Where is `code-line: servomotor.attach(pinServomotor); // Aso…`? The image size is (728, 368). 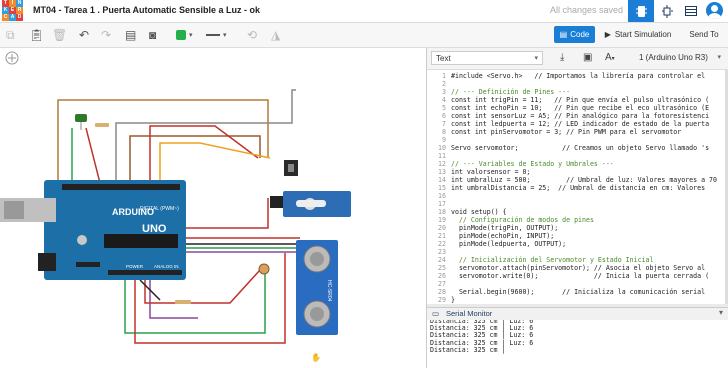
code-line: servomotor.attach(pinServomotor); // Aso… is located at coordinates (584, 268).